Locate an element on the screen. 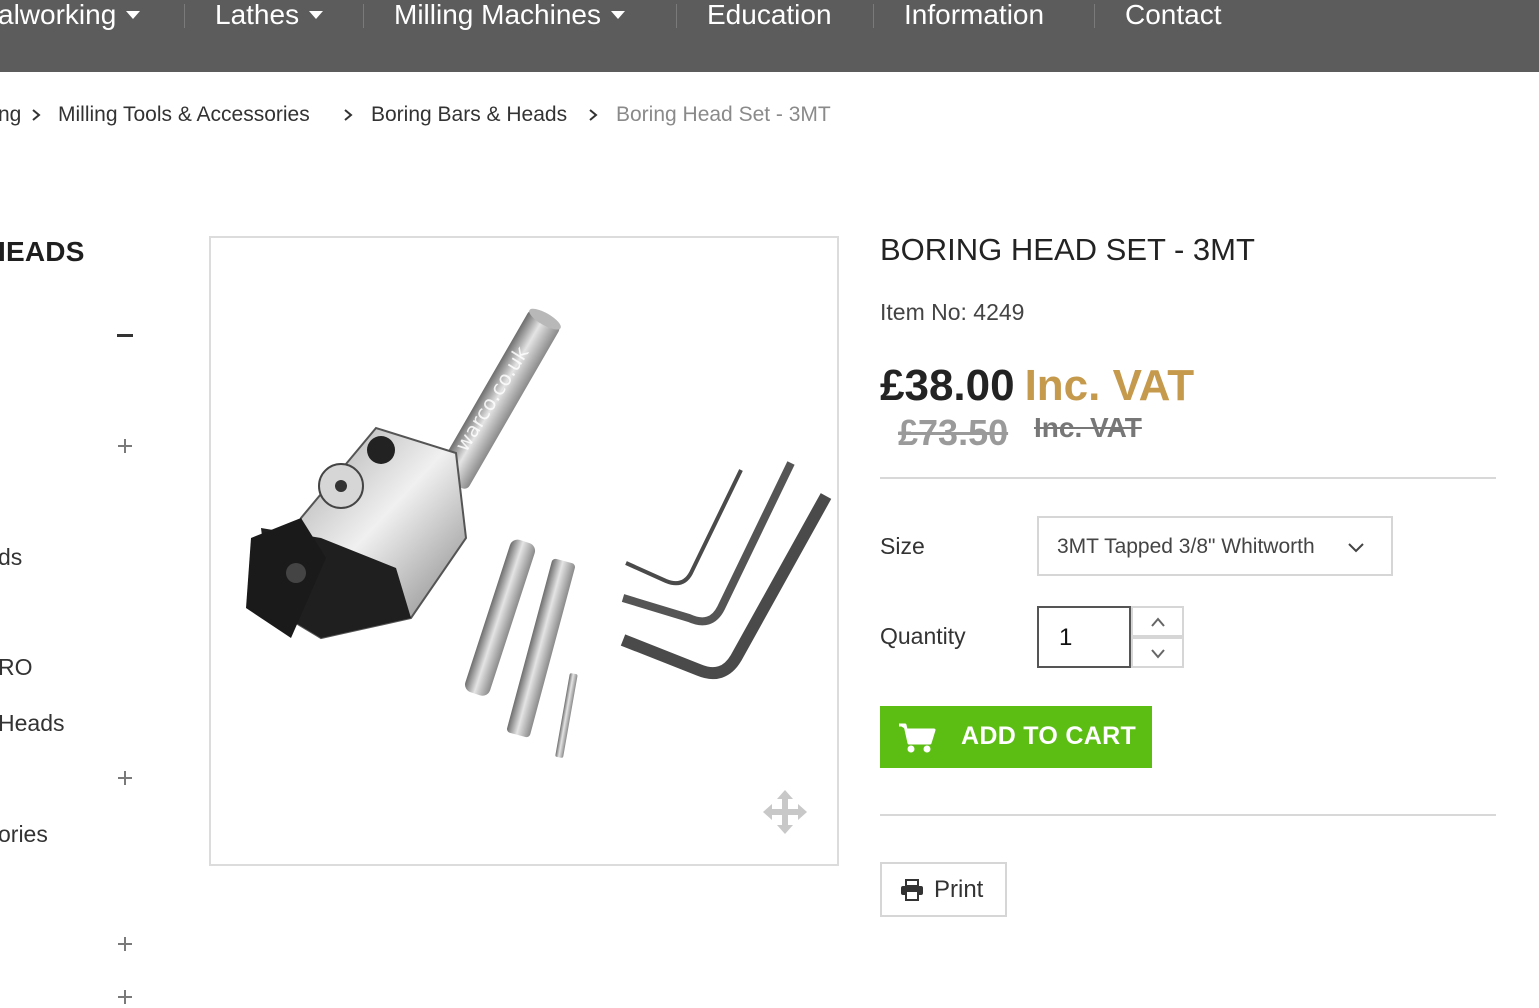 This screenshot has width=1539, height=1008. print-button: Print is located at coordinates (943, 889).